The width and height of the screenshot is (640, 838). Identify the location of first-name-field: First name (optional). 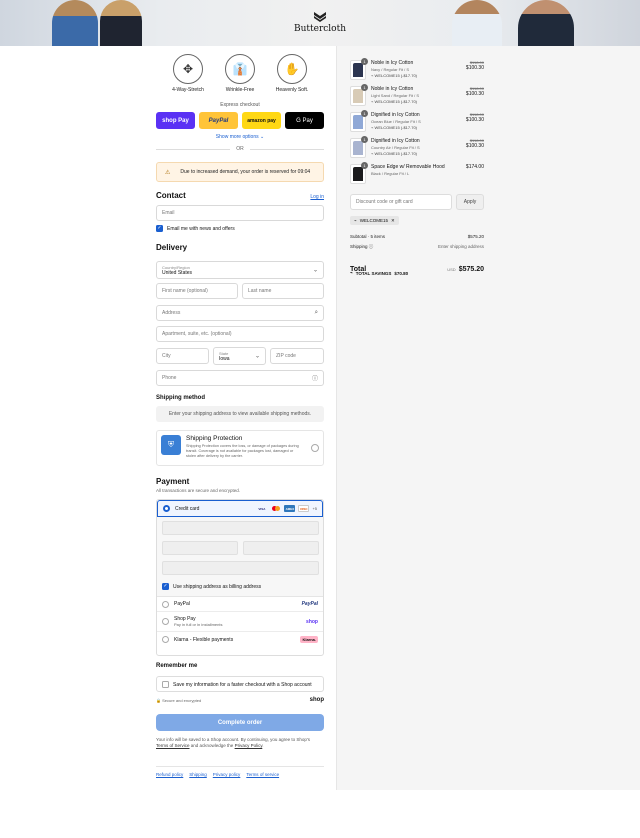
(197, 291).